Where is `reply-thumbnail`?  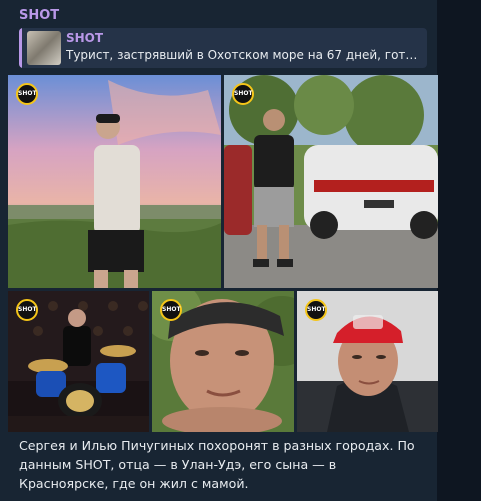 reply-thumbnail is located at coordinates (44, 48).